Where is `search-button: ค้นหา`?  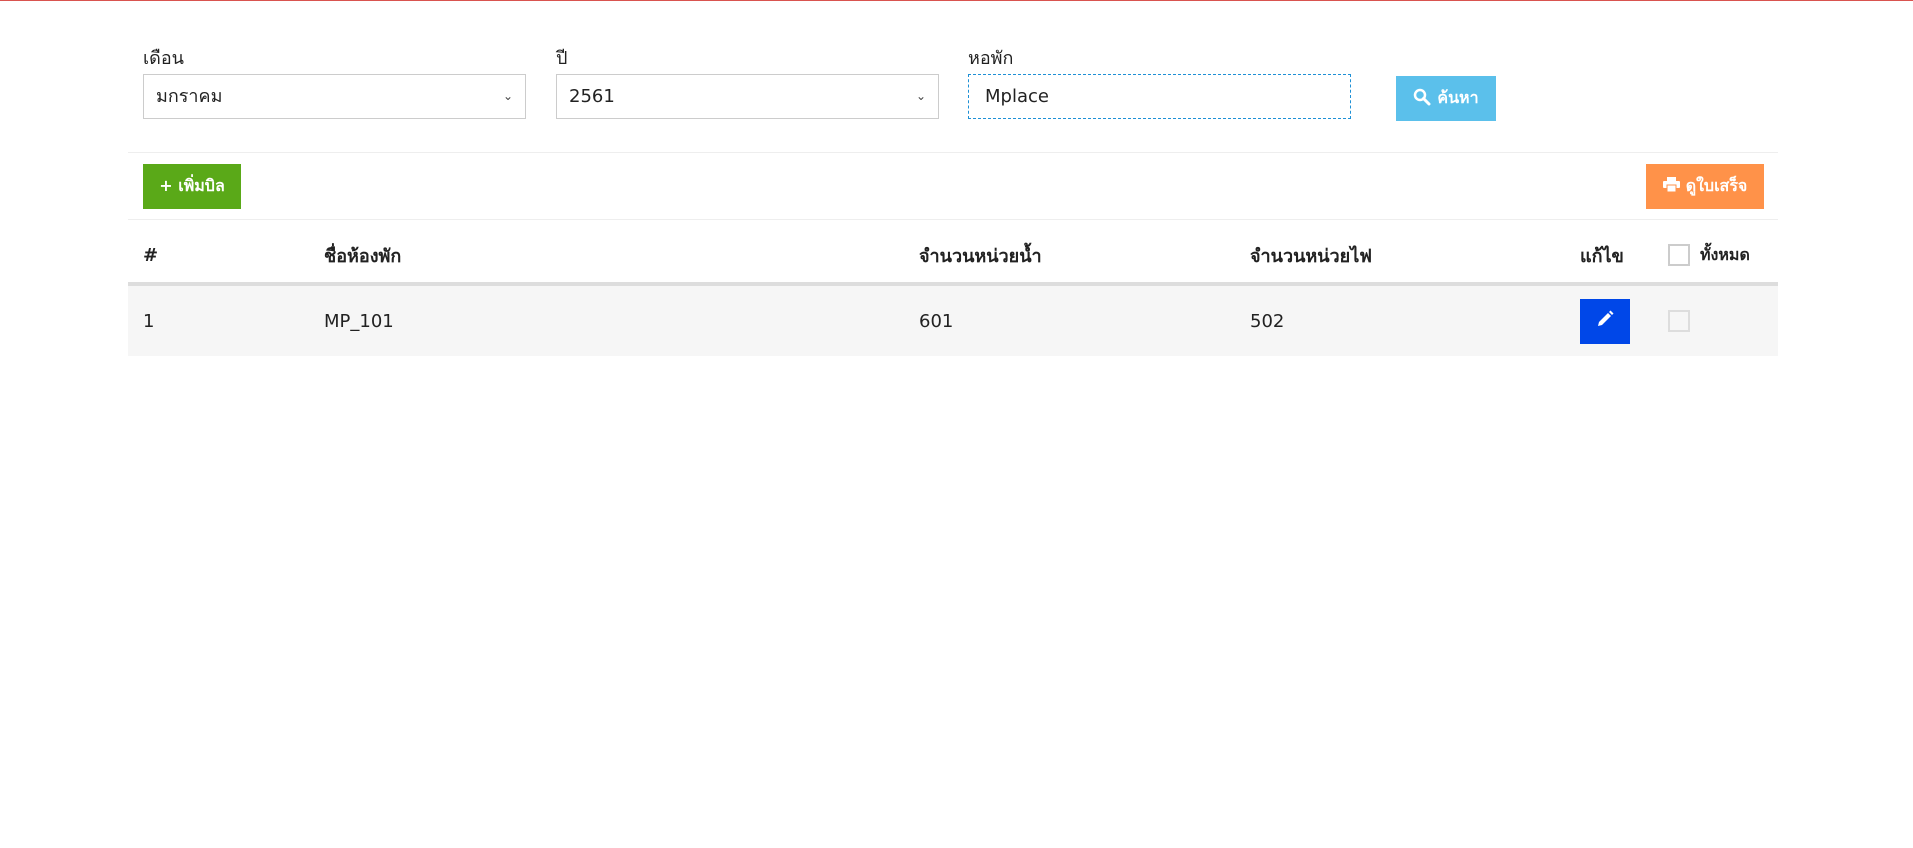 search-button: ค้นหา is located at coordinates (1446, 98).